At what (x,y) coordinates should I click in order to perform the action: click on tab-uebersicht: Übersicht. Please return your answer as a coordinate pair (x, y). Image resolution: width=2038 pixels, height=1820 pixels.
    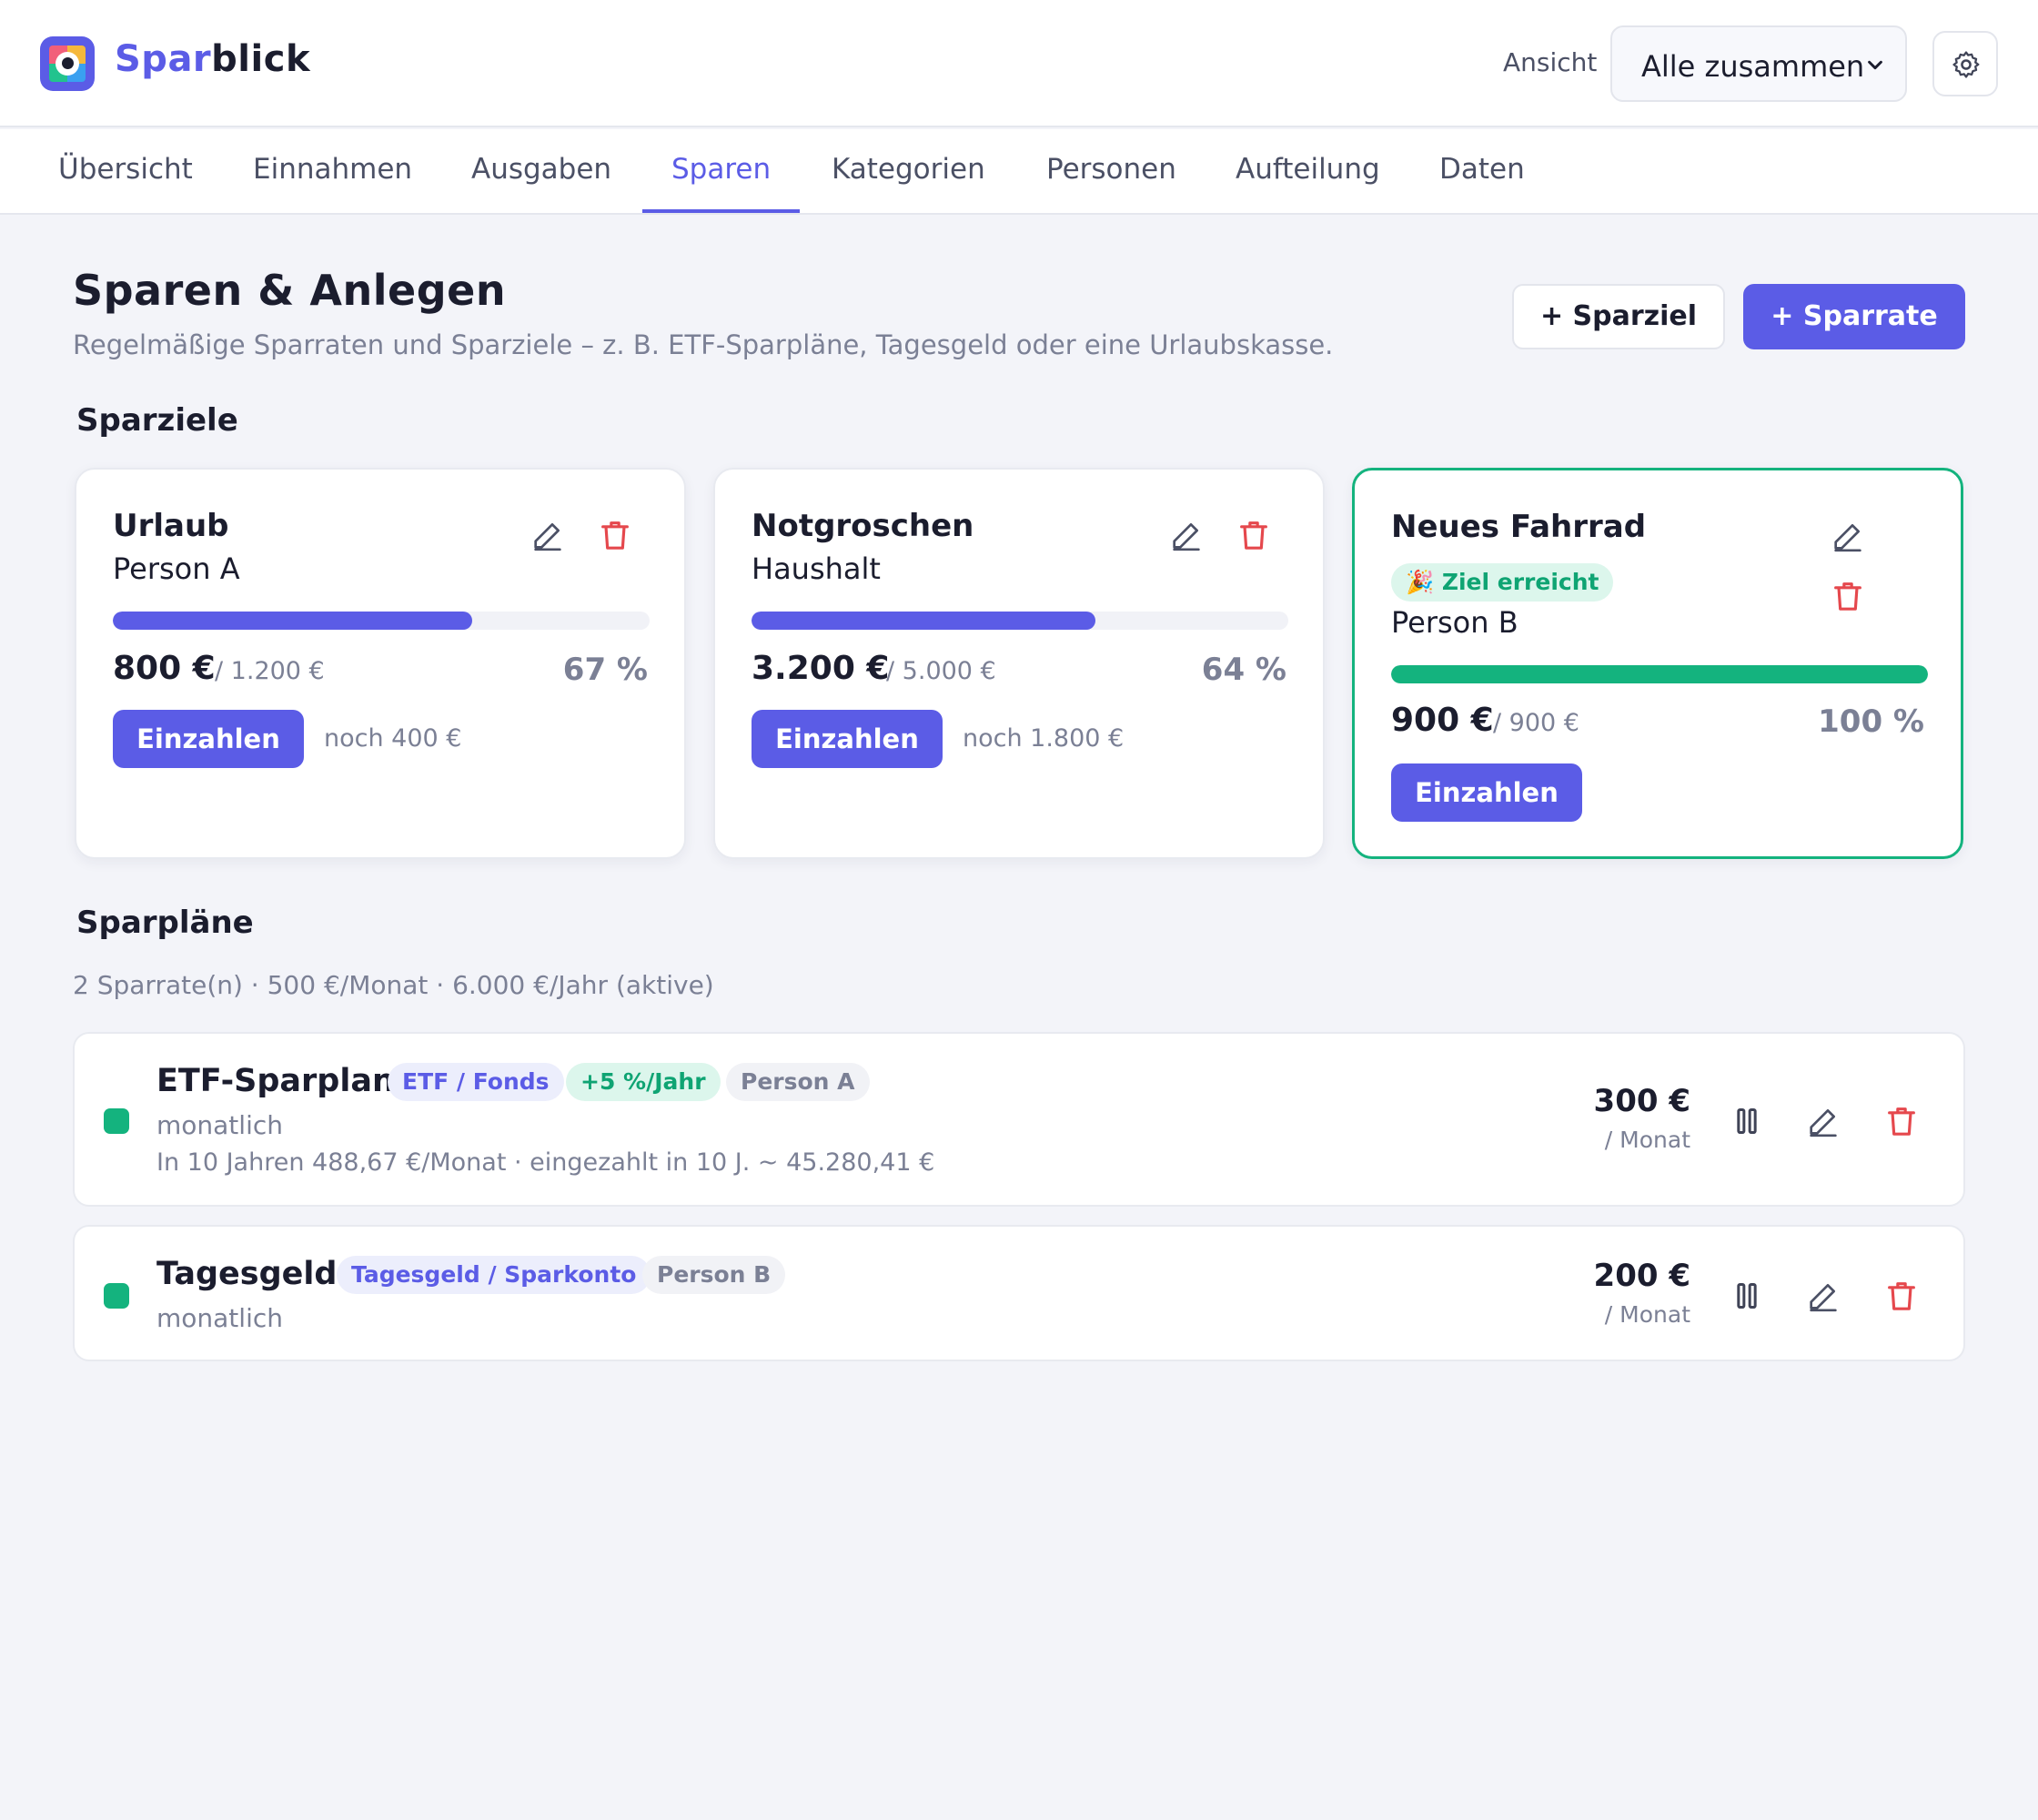
    Looking at the image, I should click on (125, 171).